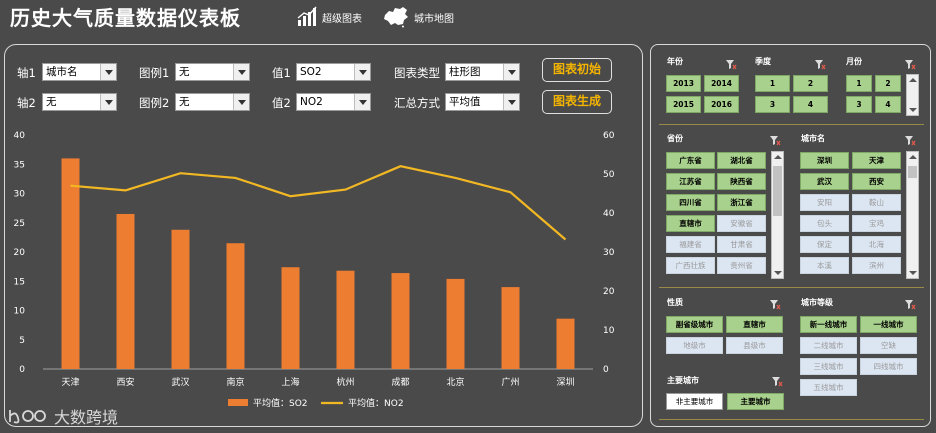 The height and width of the screenshot is (433, 936). Describe the element at coordinates (741, 244) in the screenshot. I see `province-item: 甘肃省` at that location.